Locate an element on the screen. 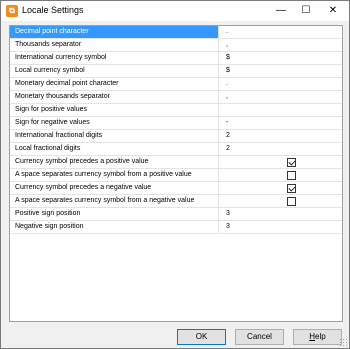 The image size is (350, 349). setting-name: Local currency symbol is located at coordinates (114, 71).